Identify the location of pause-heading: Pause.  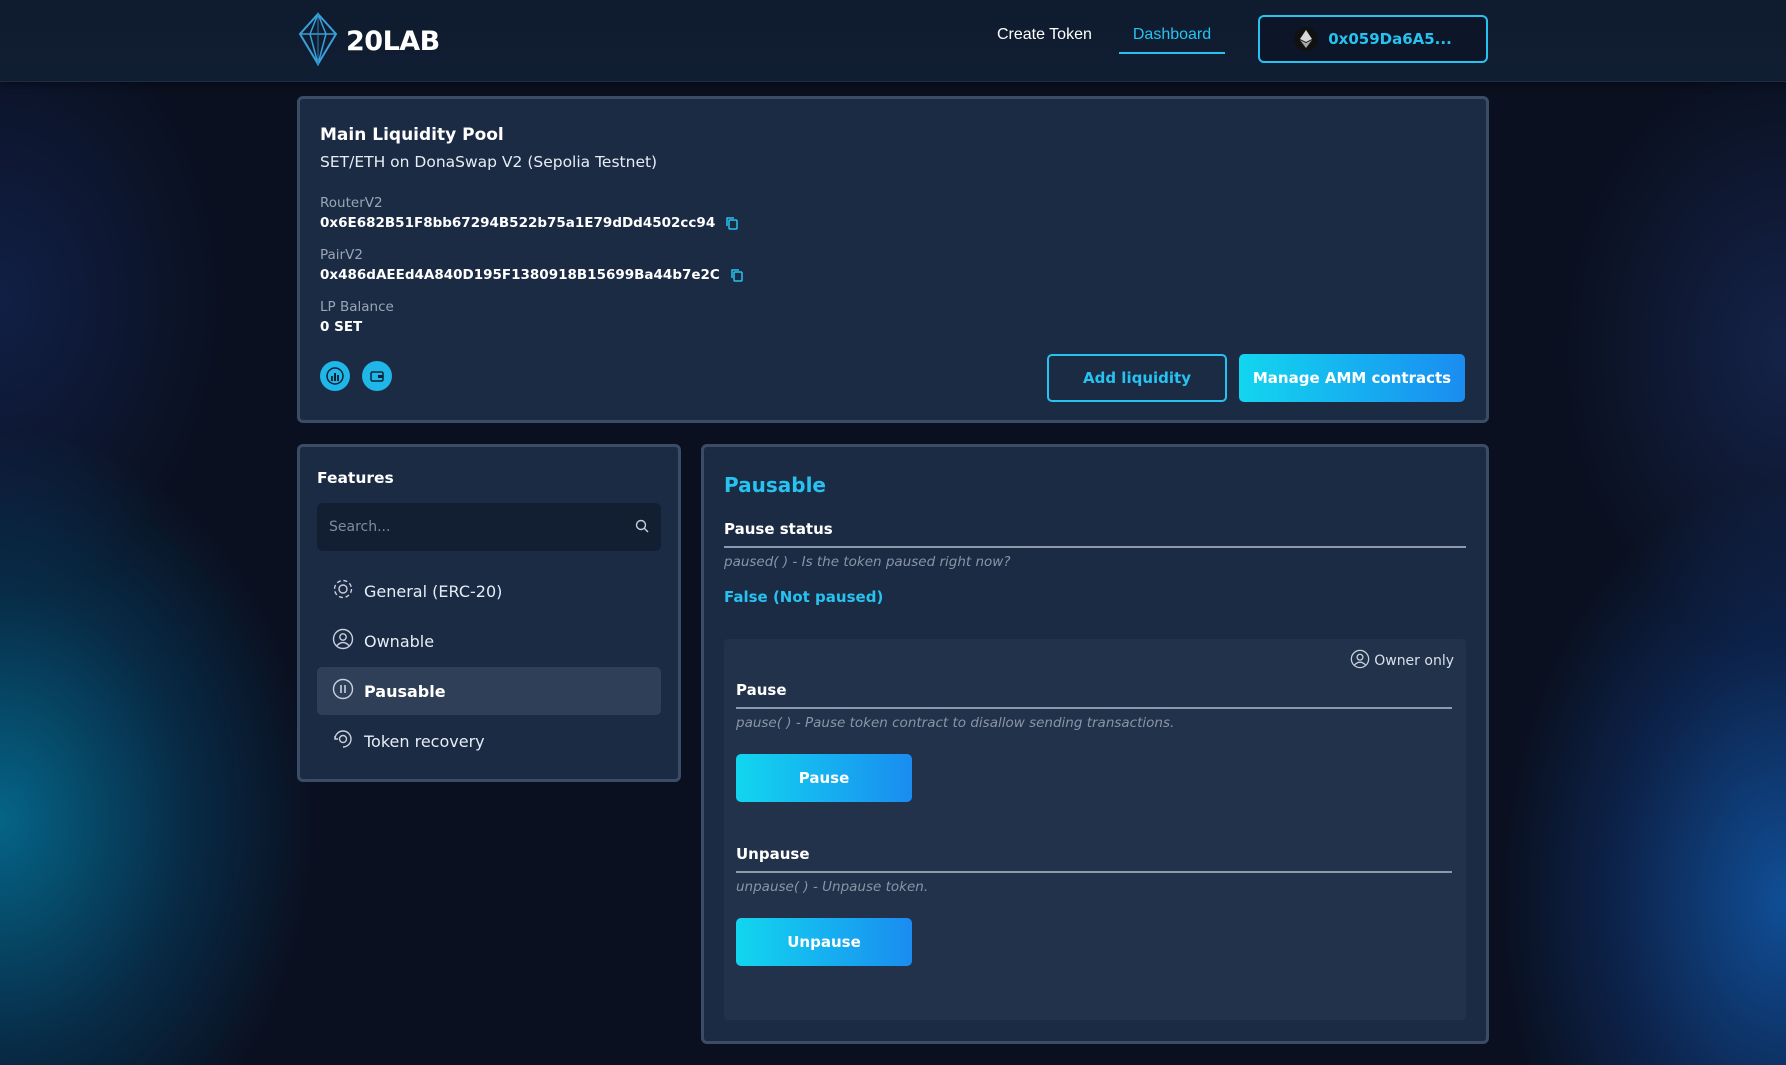
(761, 690).